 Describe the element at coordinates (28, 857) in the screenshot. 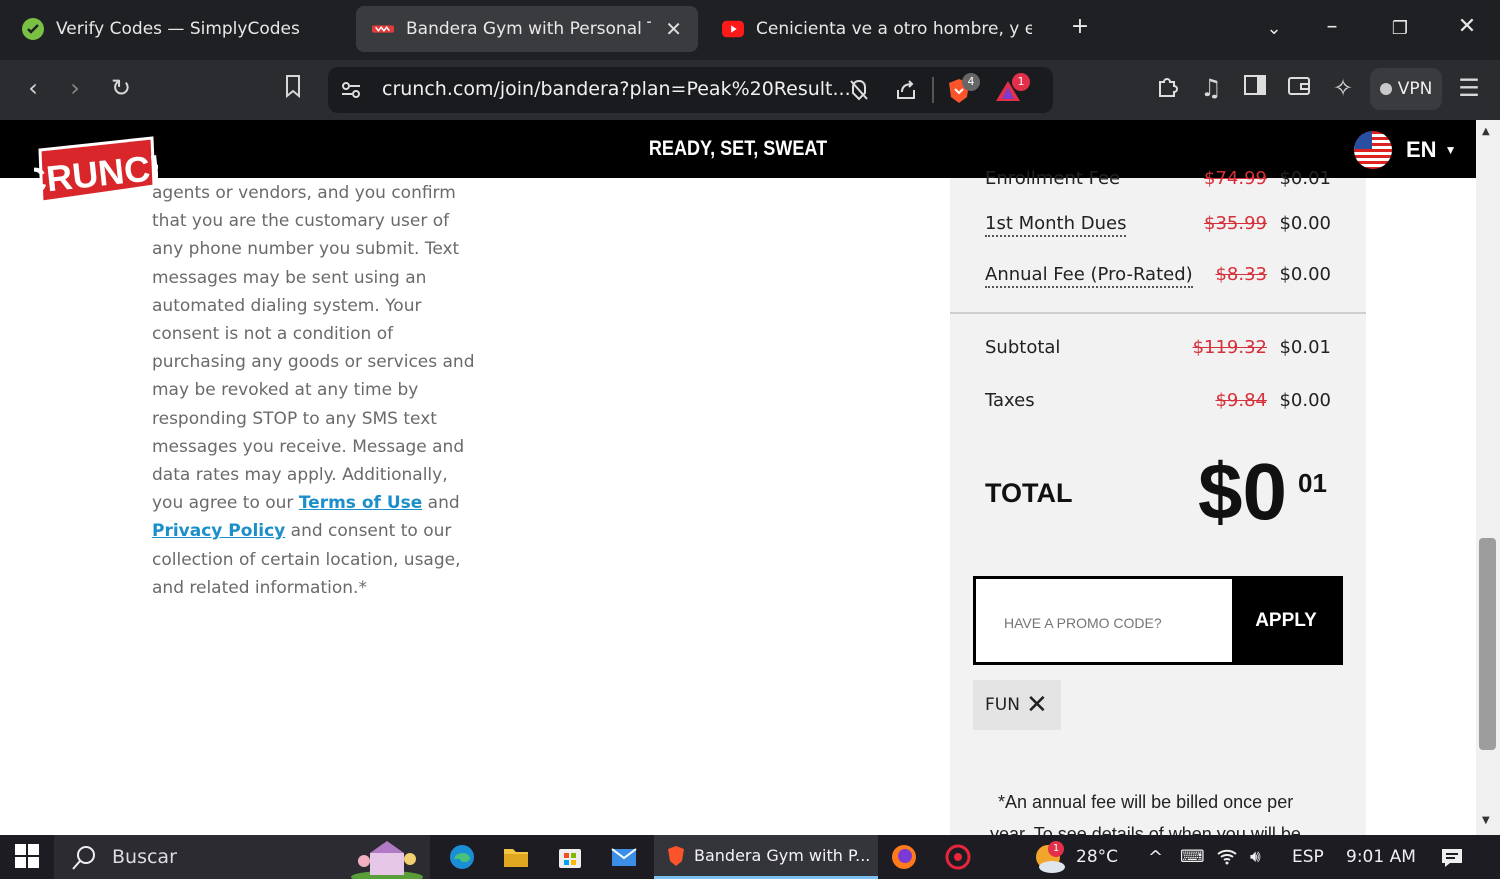

I see `windows-start-icon` at that location.